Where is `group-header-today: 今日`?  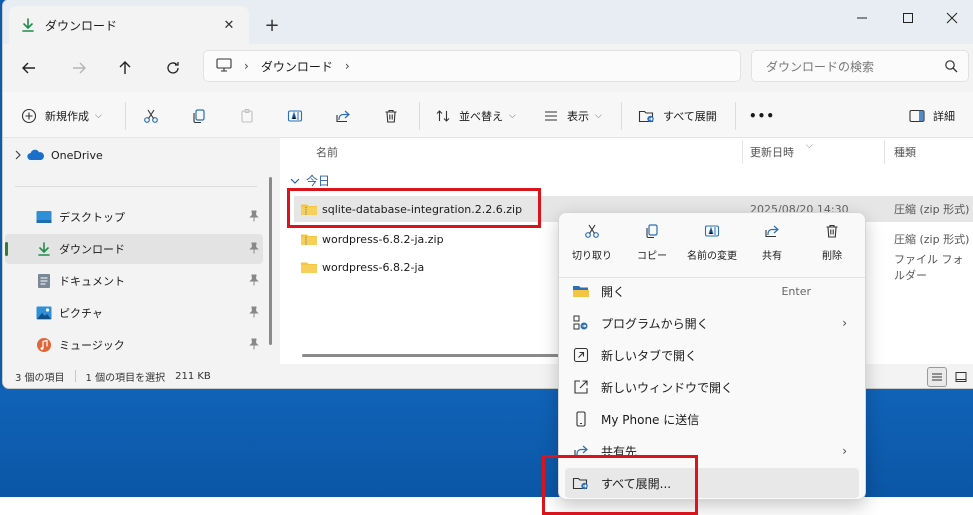 group-header-today: 今日 is located at coordinates (310, 180).